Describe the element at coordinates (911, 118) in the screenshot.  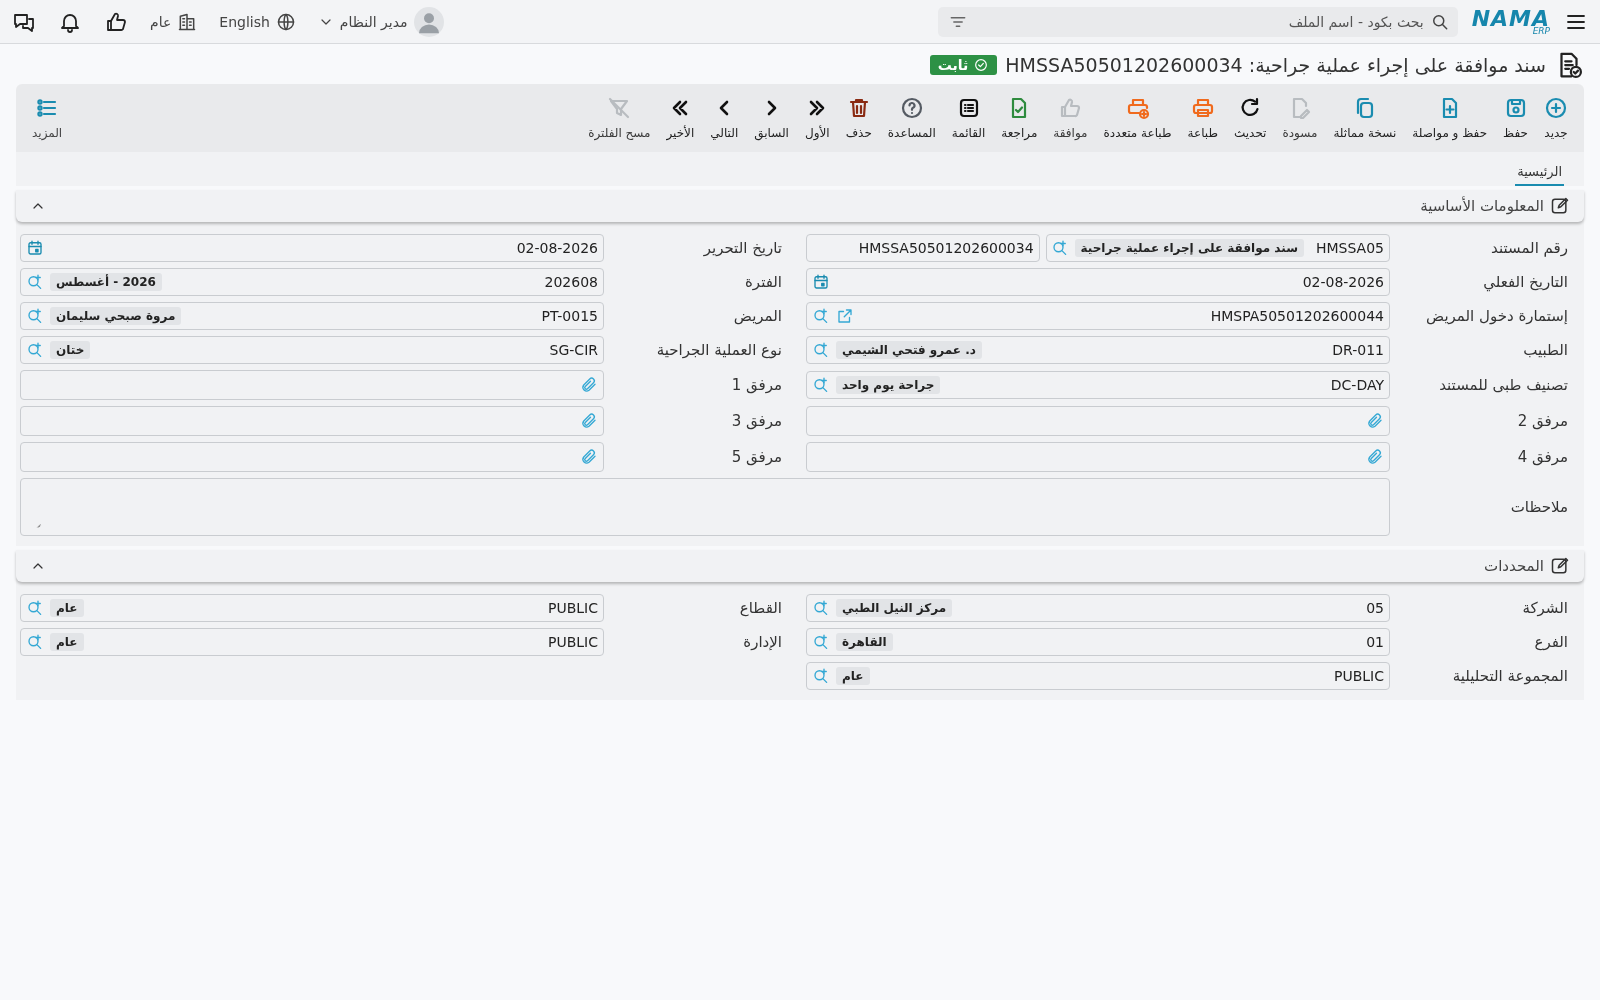
I see `toolbar-button: المساعدة` at that location.